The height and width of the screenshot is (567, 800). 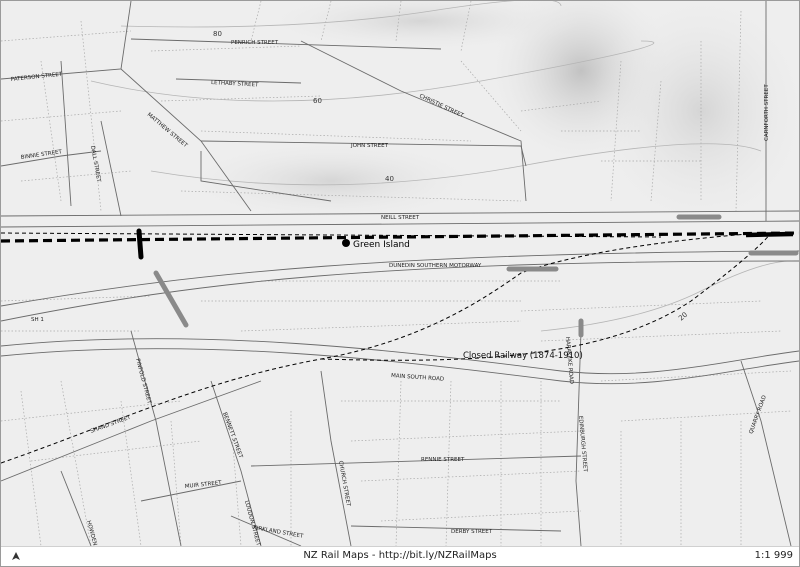 What do you see at coordinates (523, 356) in the screenshot?
I see `closed-railway-label: Closed Railway (1874-1910)` at bounding box center [523, 356].